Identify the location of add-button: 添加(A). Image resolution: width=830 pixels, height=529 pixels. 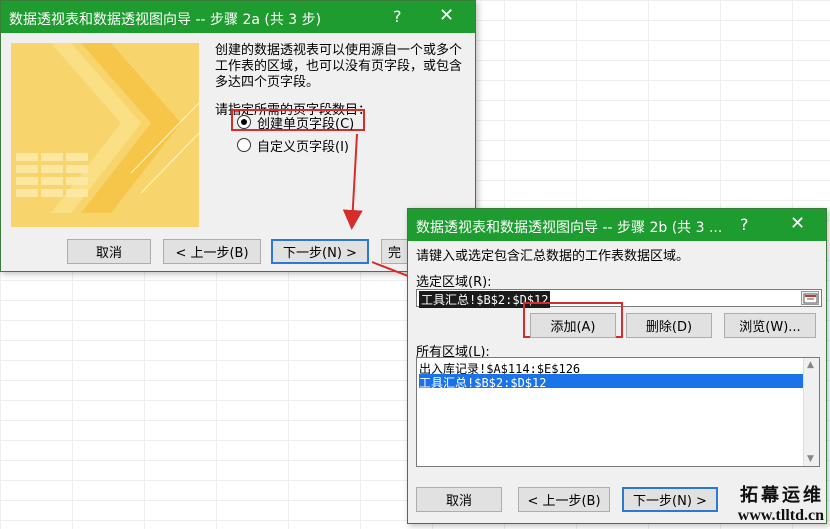
(573, 325).